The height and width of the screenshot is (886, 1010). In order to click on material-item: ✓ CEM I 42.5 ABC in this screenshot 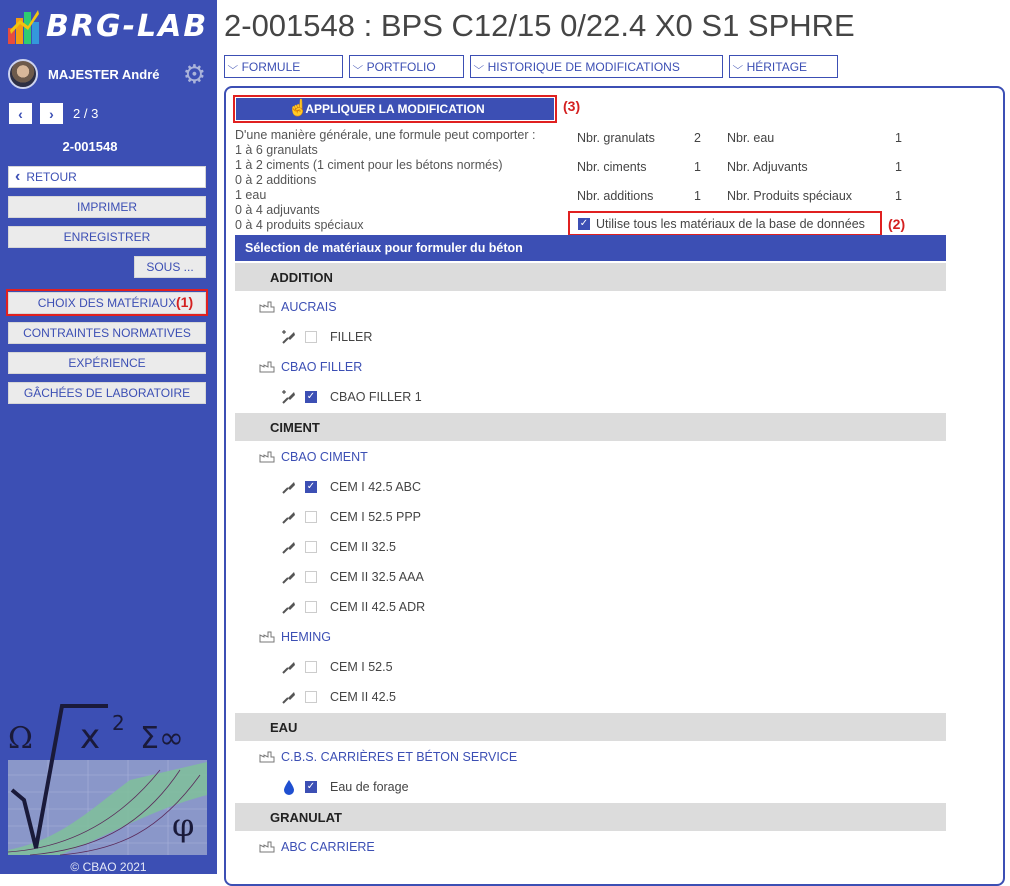, I will do `click(351, 487)`.